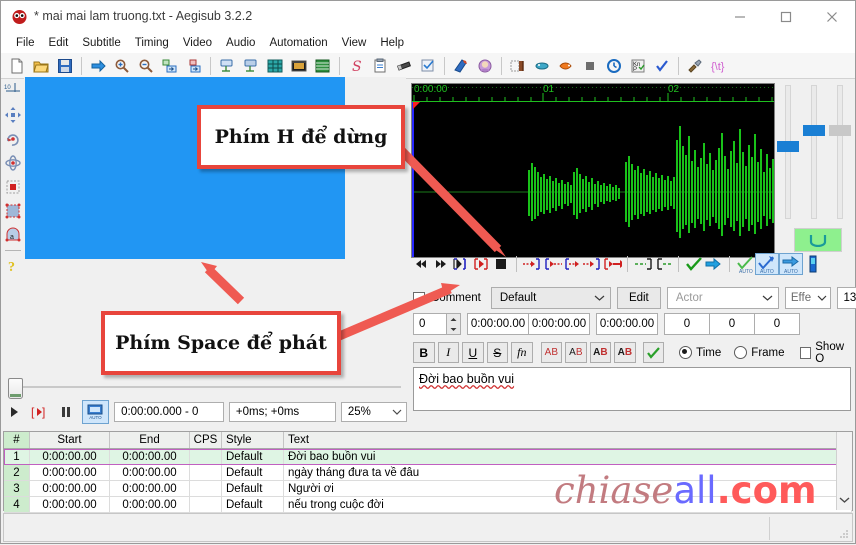  What do you see at coordinates (282, 412) in the screenshot?
I see `video-offset-field: +0ms; +0ms` at bounding box center [282, 412].